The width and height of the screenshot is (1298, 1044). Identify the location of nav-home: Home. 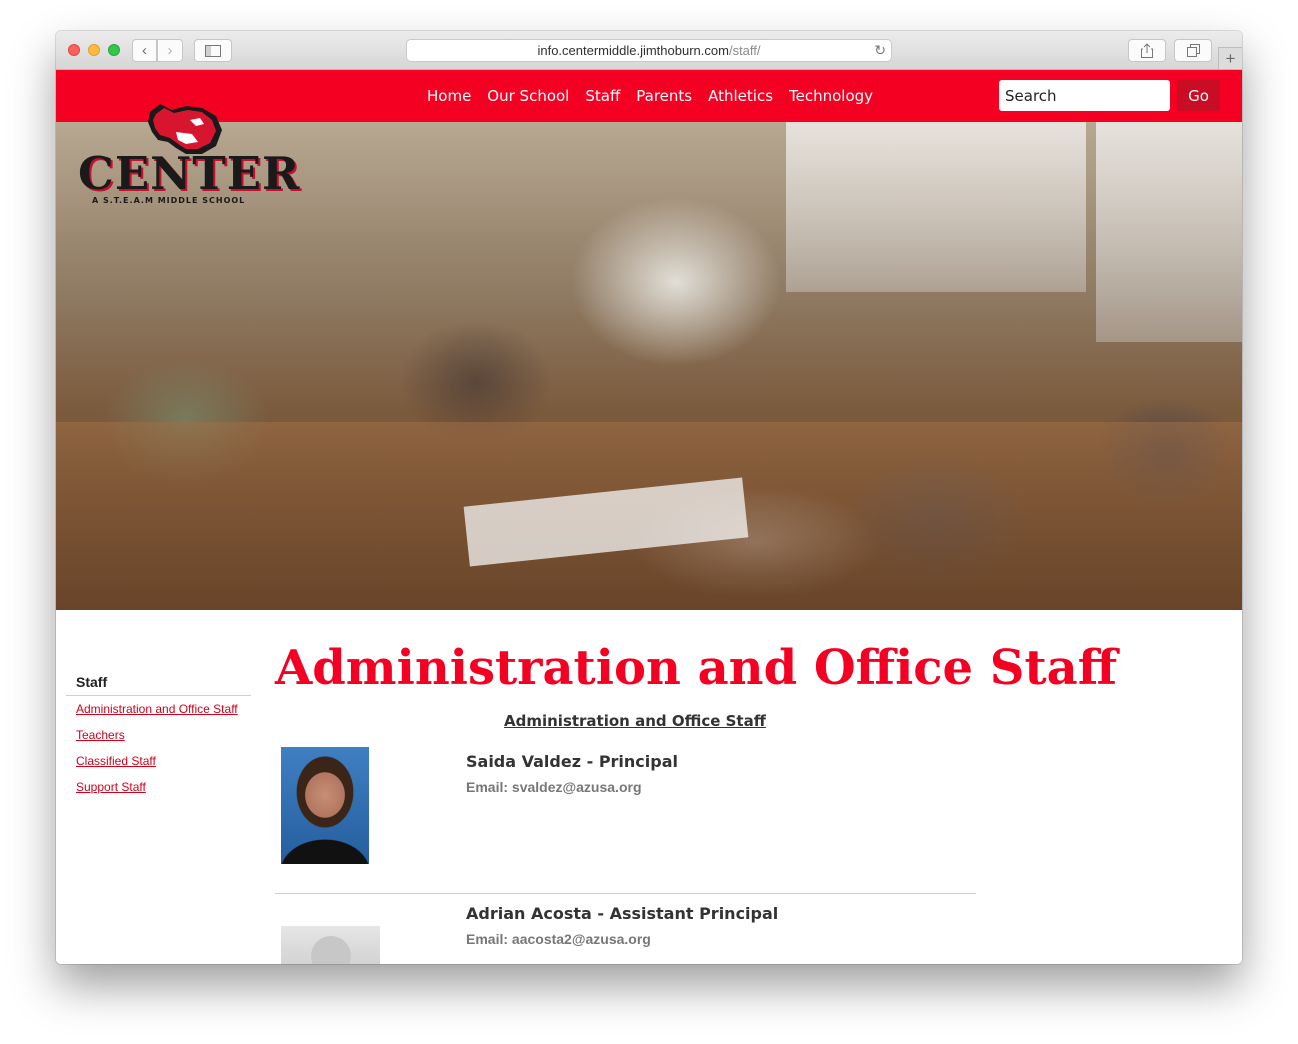
(449, 96).